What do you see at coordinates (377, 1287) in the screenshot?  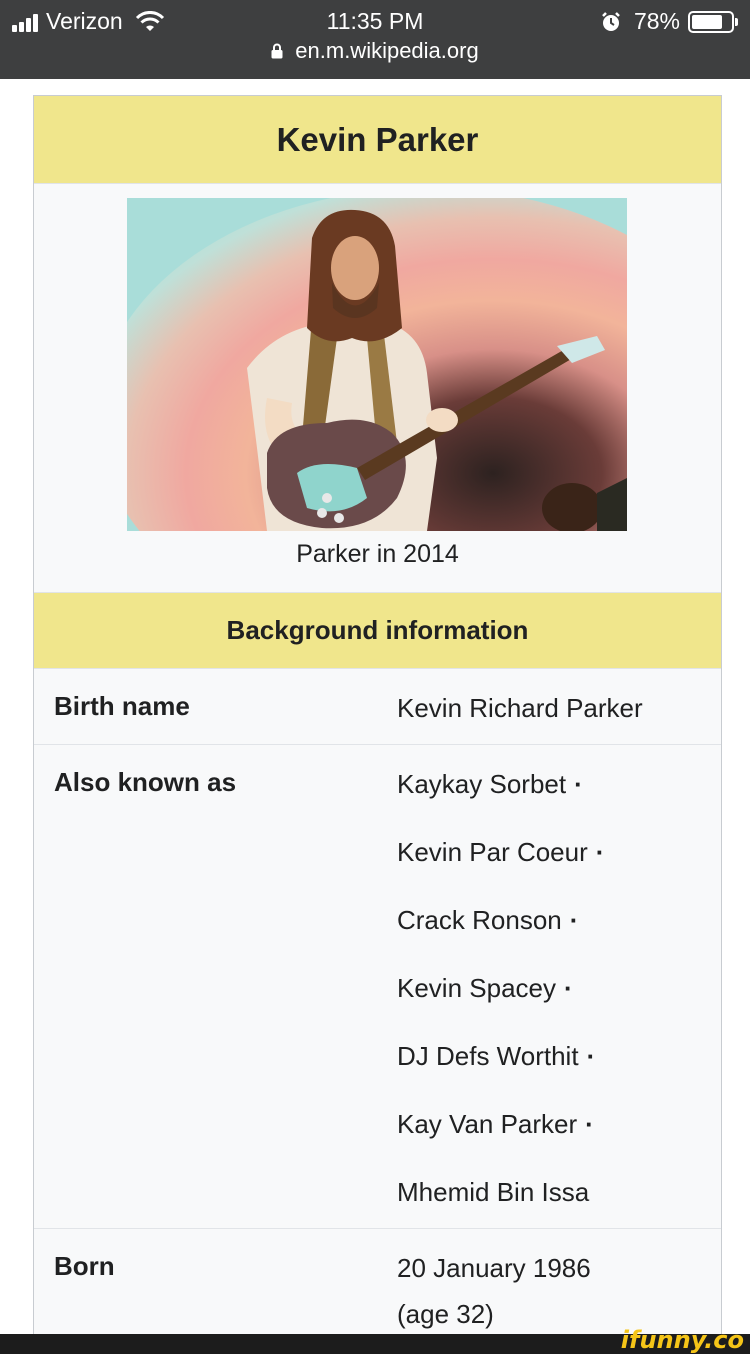 I see `row-born: Born 20 January 1986 (age 32)` at bounding box center [377, 1287].